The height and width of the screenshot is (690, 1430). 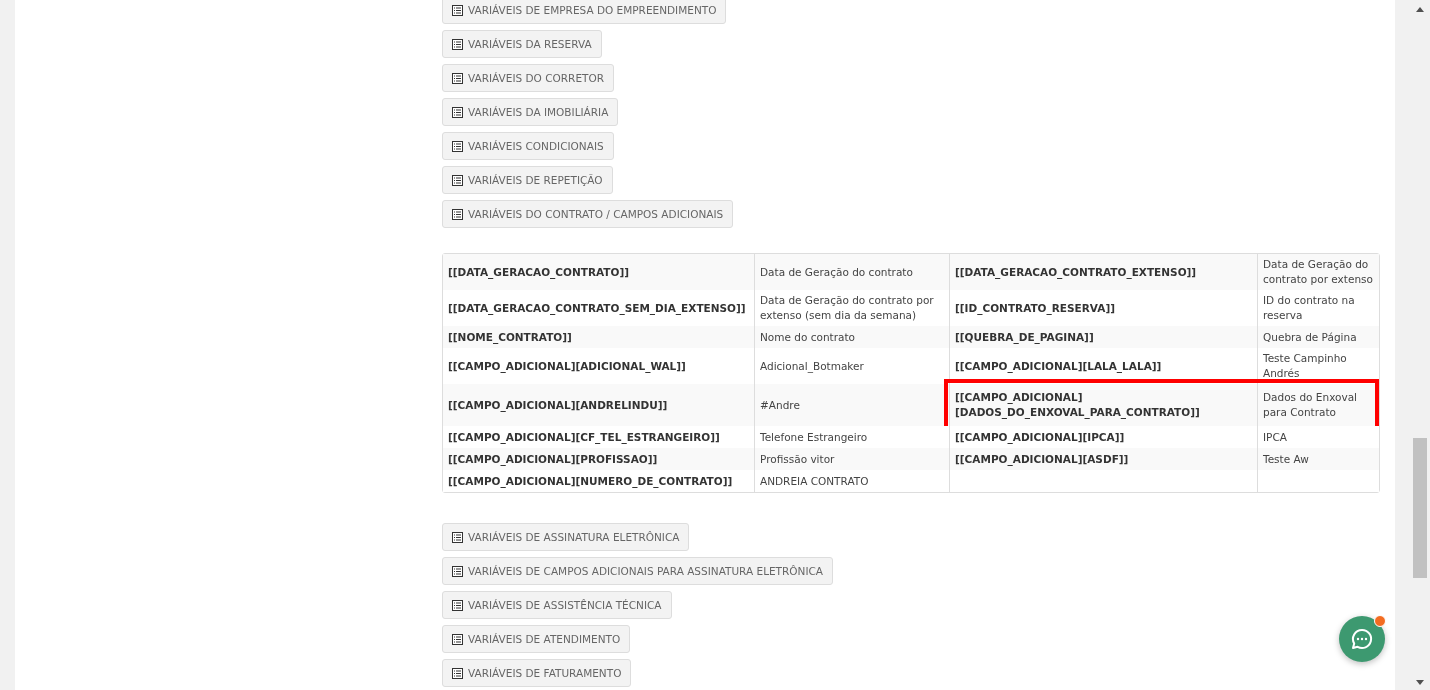 I want to click on variable-code: [[NOME_CONTRATO]], so click(x=510, y=337).